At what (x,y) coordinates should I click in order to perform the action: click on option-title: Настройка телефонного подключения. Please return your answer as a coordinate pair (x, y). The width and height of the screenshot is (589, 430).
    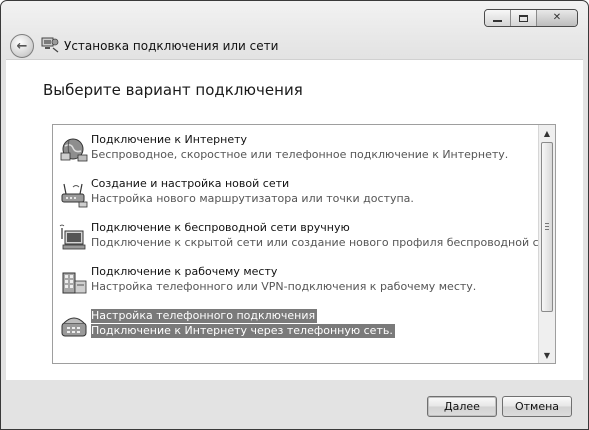
    Looking at the image, I should click on (204, 316).